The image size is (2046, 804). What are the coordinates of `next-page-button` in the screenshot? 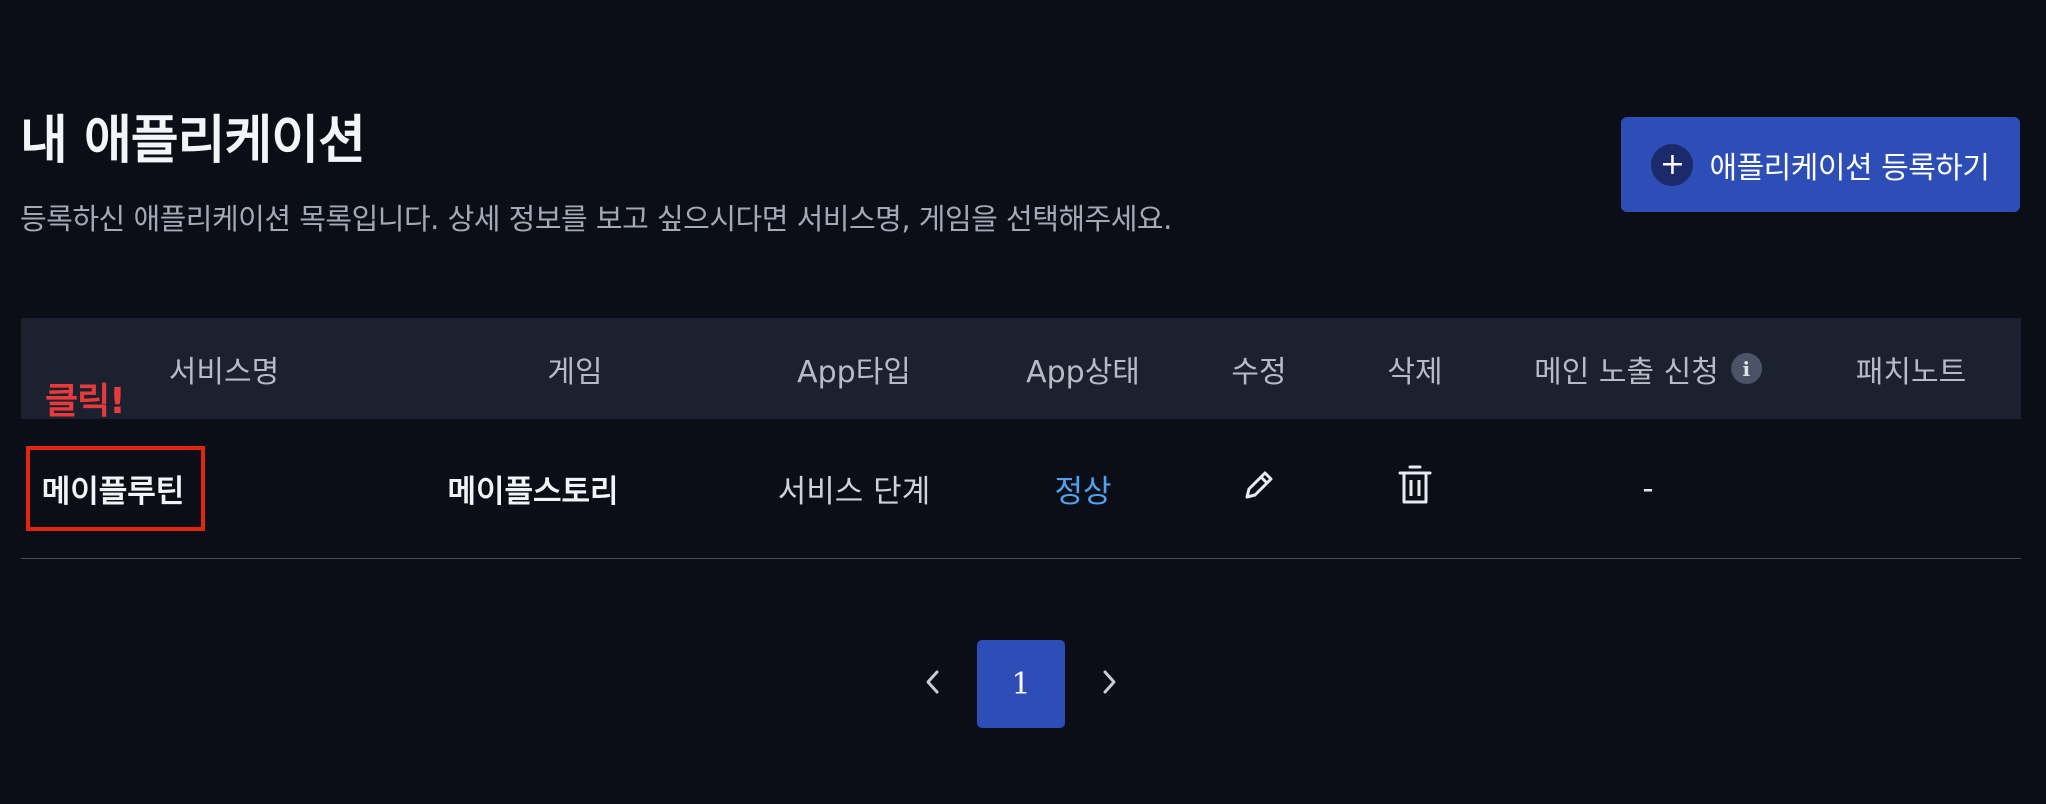 It's located at (1109, 684).